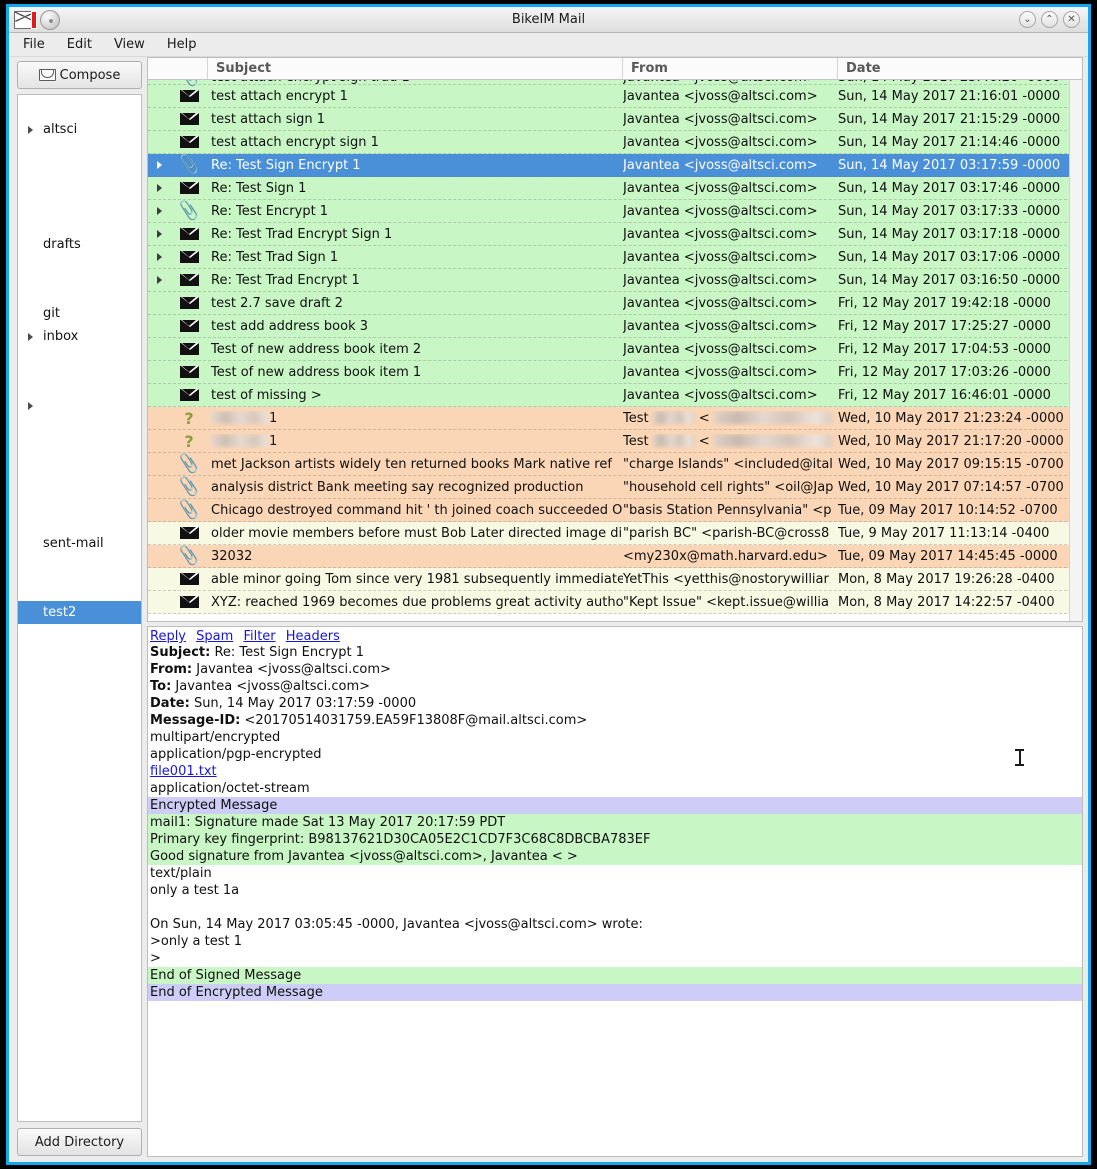 Image resolution: width=1097 pixels, height=1169 pixels. What do you see at coordinates (182, 44) in the screenshot?
I see `menu-help: Help` at bounding box center [182, 44].